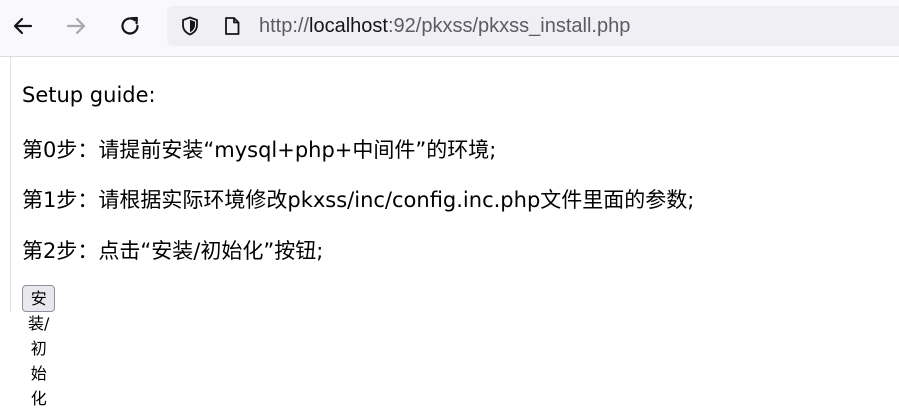 This screenshot has width=899, height=411. I want to click on reload-icon, so click(130, 25).